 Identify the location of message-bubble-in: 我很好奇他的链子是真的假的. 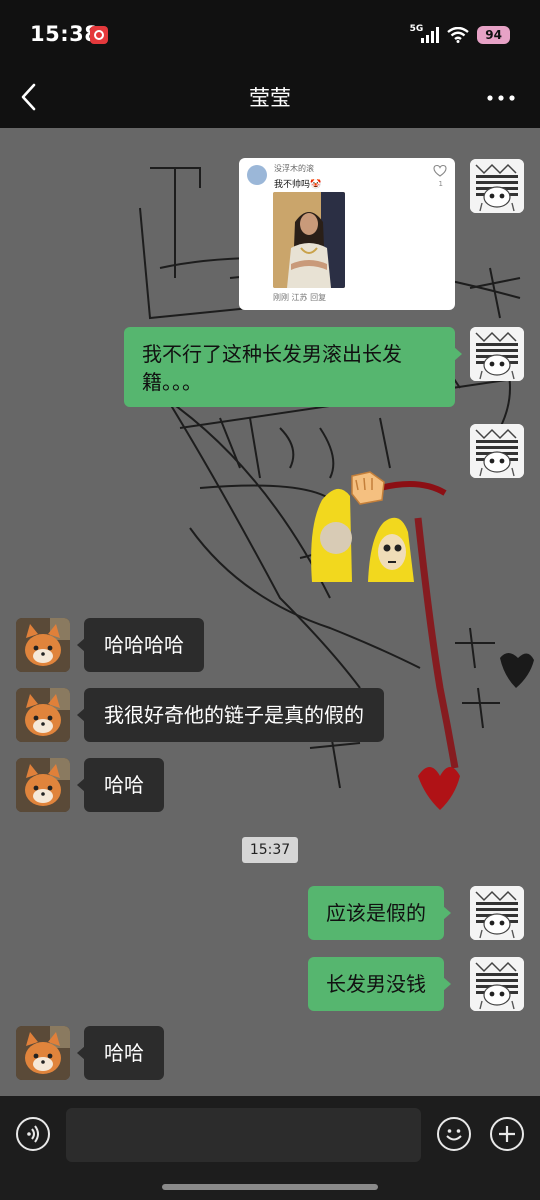
(230, 715).